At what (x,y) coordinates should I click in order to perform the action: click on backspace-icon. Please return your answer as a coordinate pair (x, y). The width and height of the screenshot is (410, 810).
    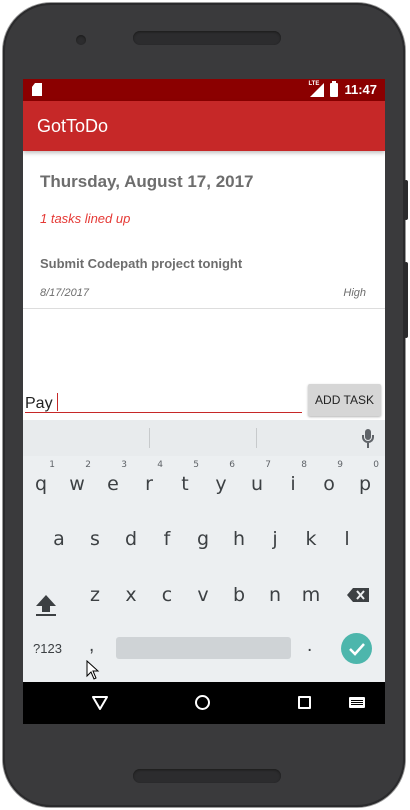
    Looking at the image, I should click on (358, 595).